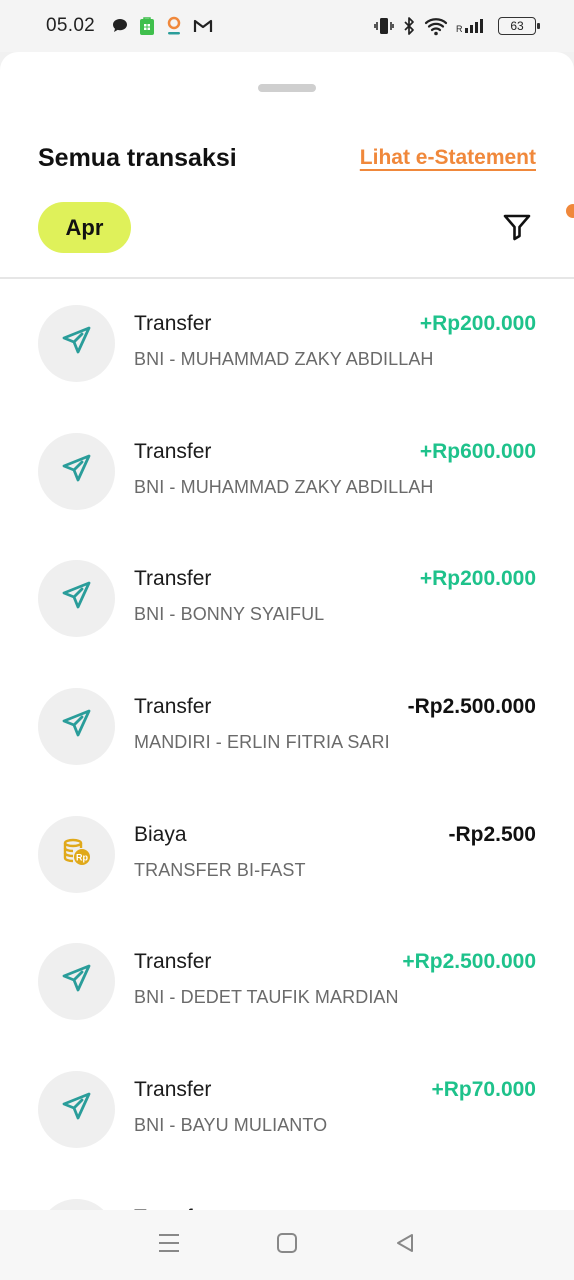 The width and height of the screenshot is (574, 1280). What do you see at coordinates (287, 88) in the screenshot?
I see `sheet-drag-handle` at bounding box center [287, 88].